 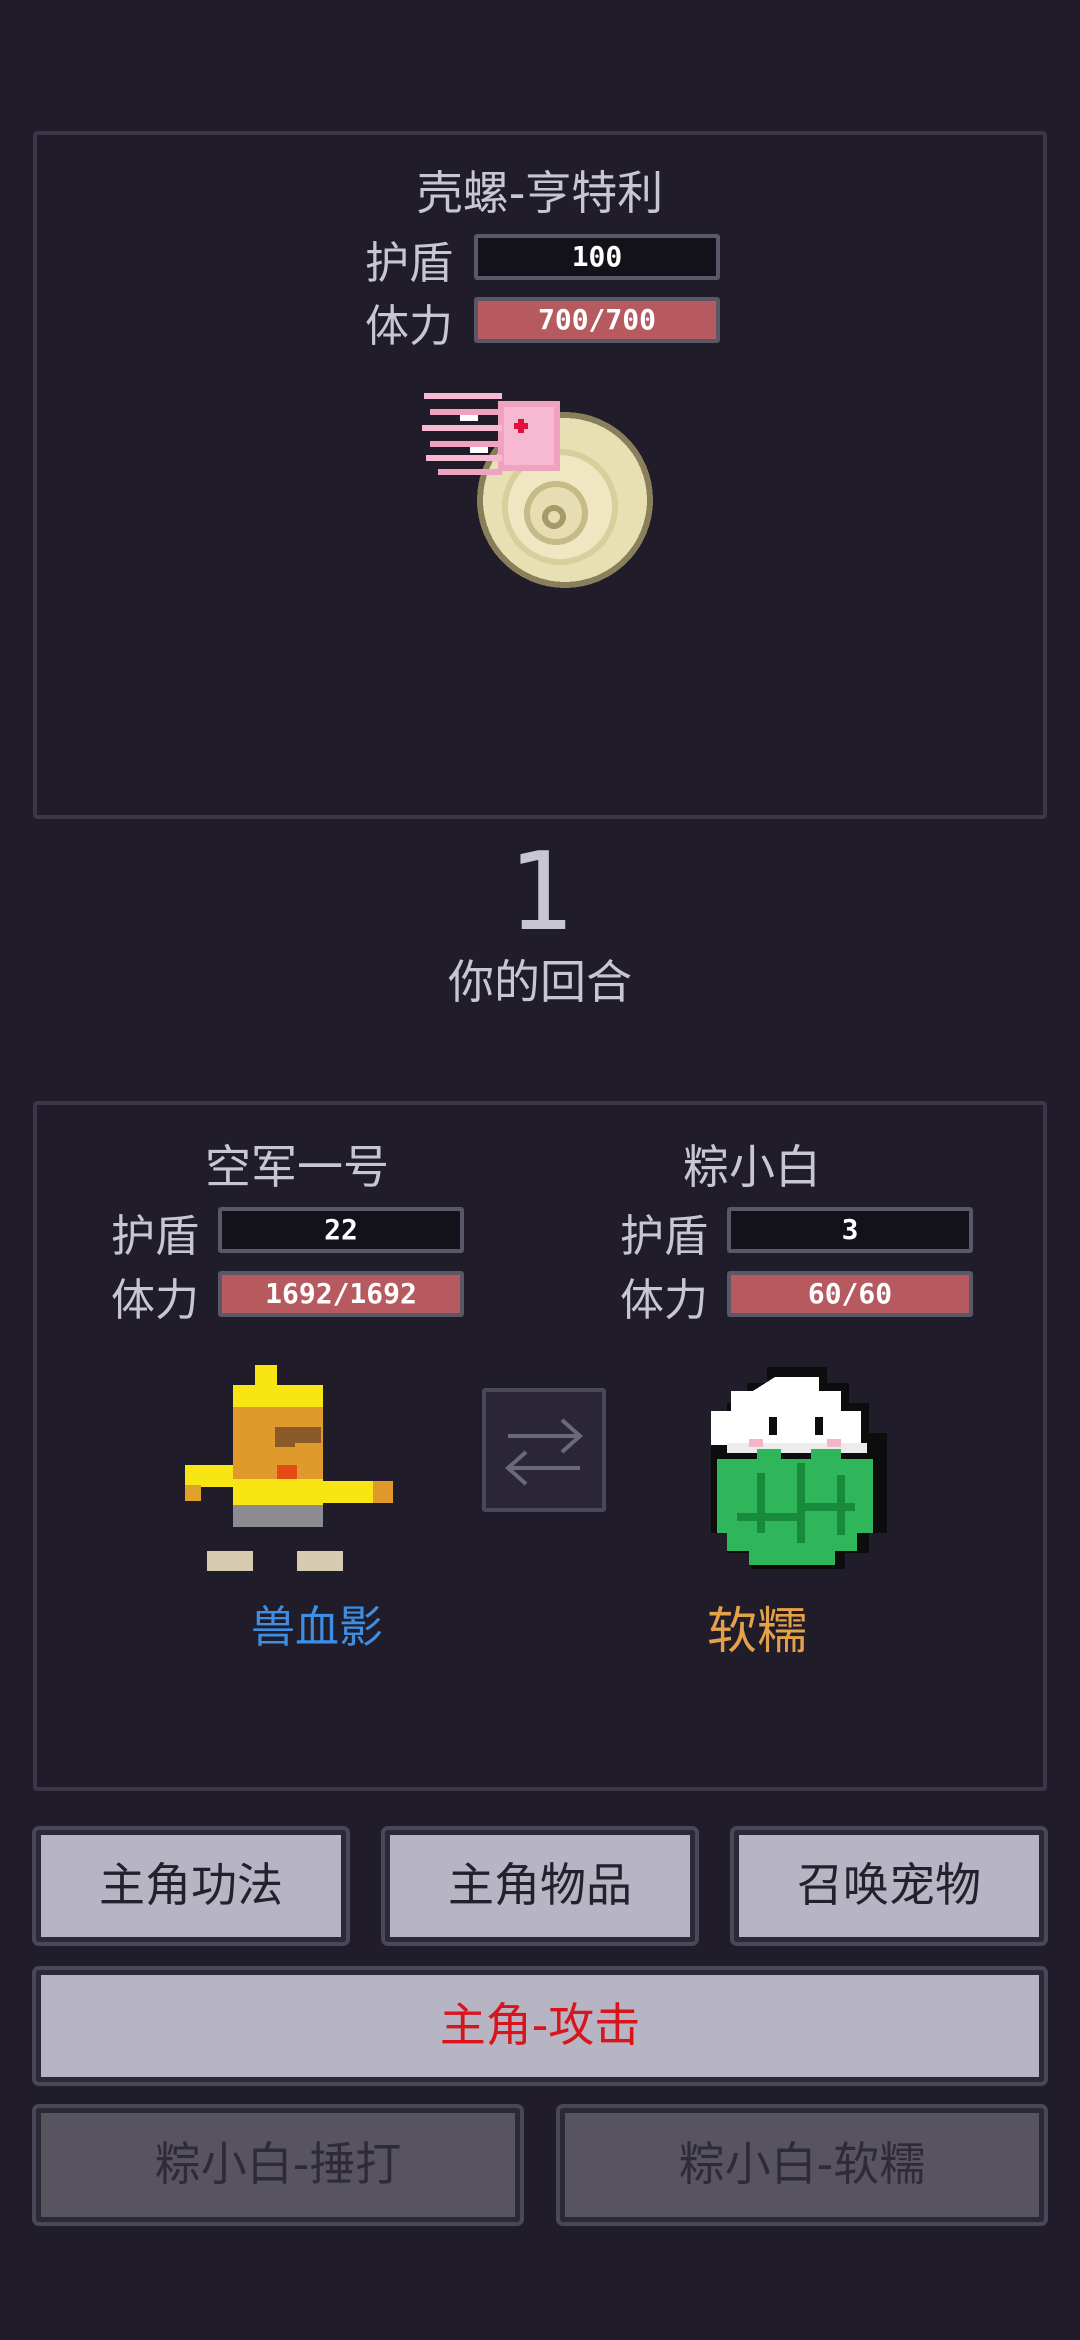 I want to click on pet-shield-bar: 3, so click(x=850, y=1230).